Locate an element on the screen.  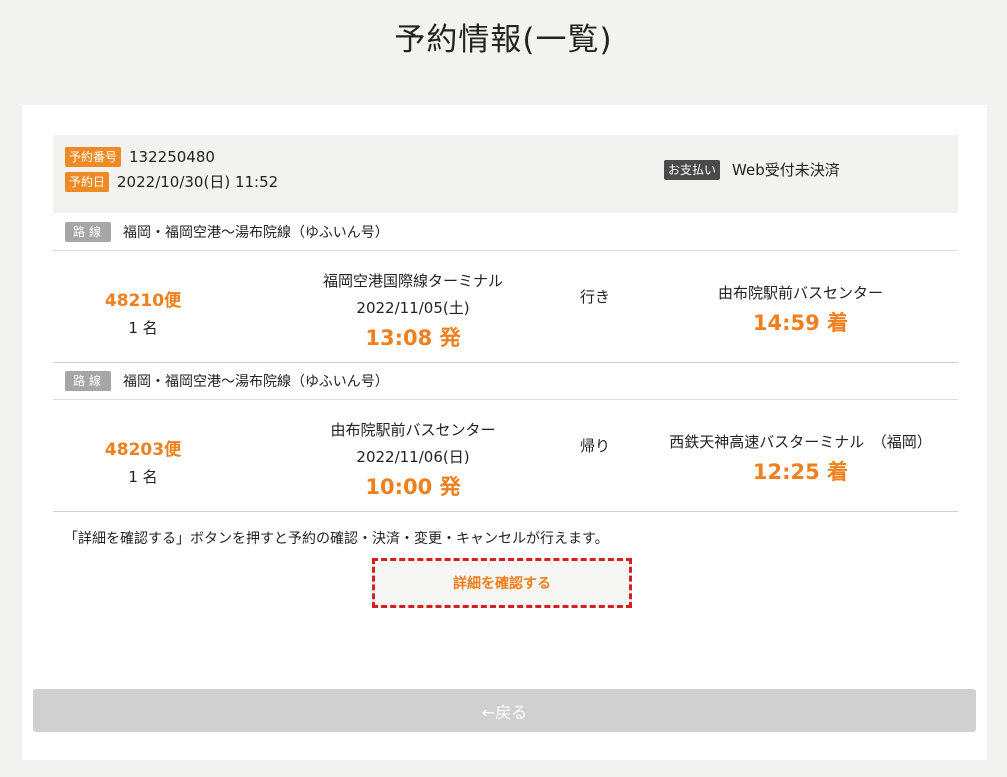
payment-status: Web受付未決済 is located at coordinates (786, 170).